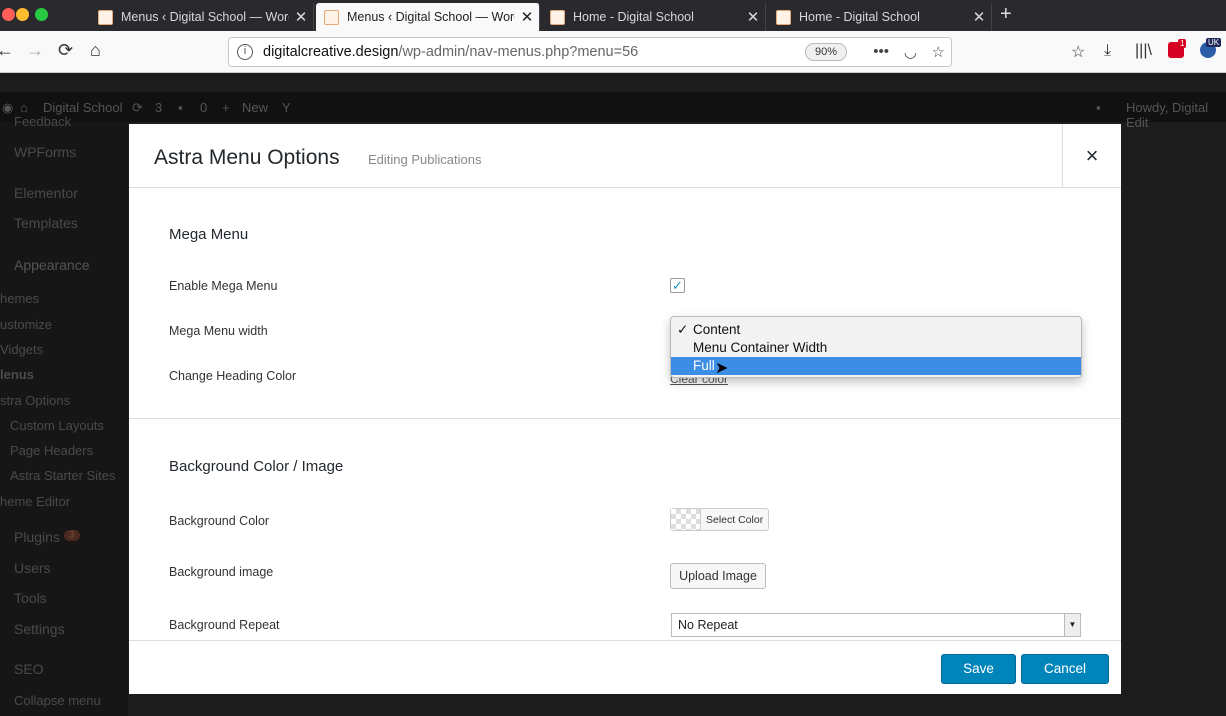  What do you see at coordinates (625, 667) in the screenshot?
I see `modal-footer: Save Cancel` at bounding box center [625, 667].